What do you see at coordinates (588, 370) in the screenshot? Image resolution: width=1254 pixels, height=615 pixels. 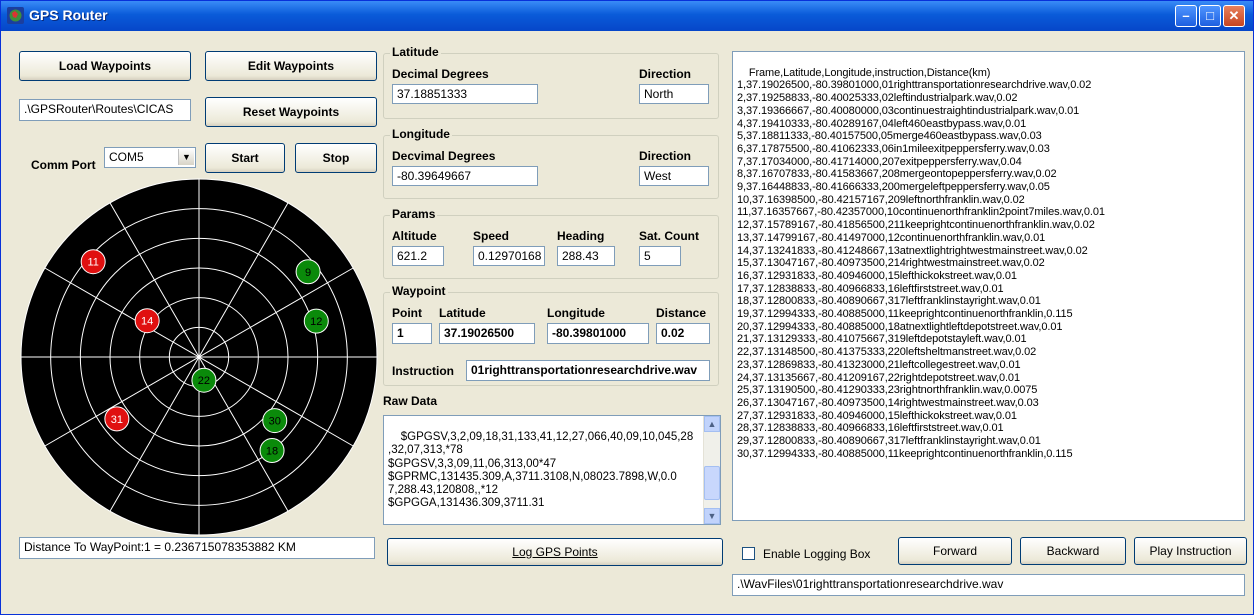 I see `instruction-field: 01righttransportationresearchdrive.wav` at bounding box center [588, 370].